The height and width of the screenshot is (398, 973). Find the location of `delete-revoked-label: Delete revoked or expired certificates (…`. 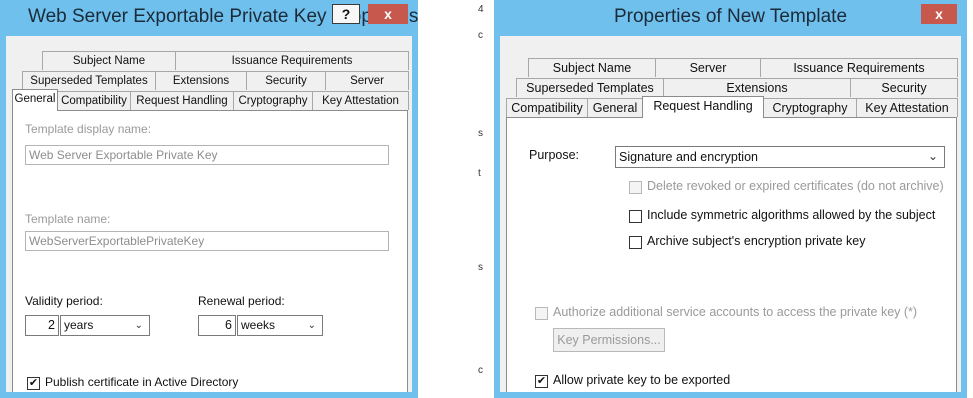

delete-revoked-label: Delete revoked or expired certificates (… is located at coordinates (795, 186).